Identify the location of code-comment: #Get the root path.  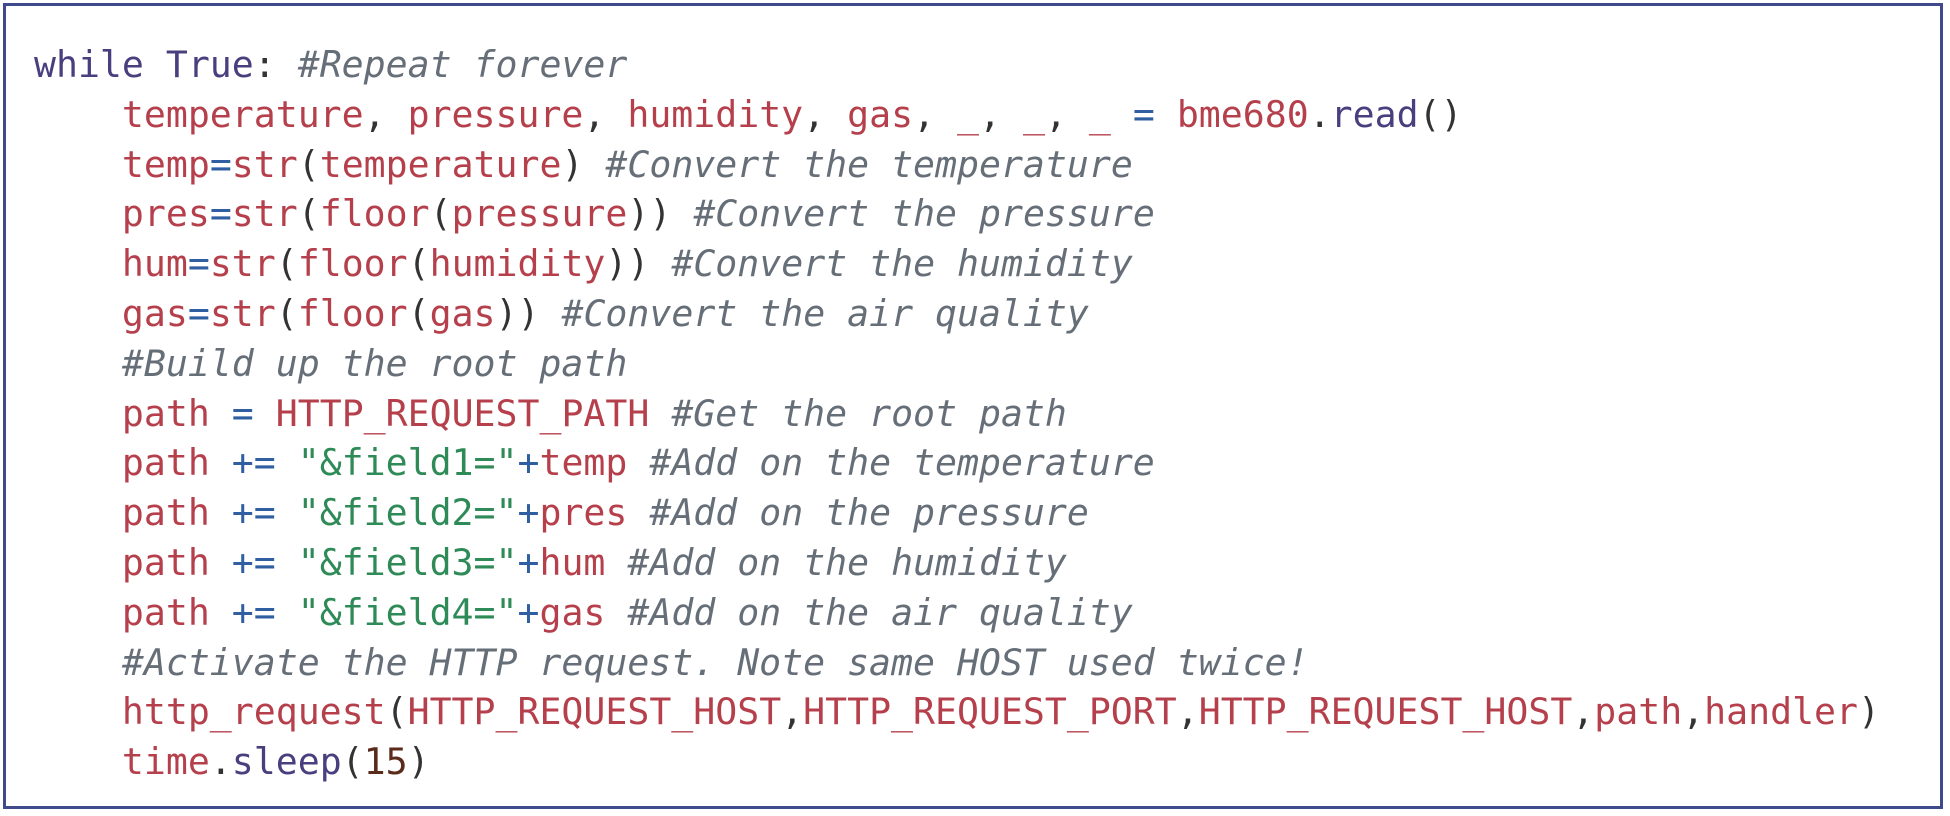
(869, 413).